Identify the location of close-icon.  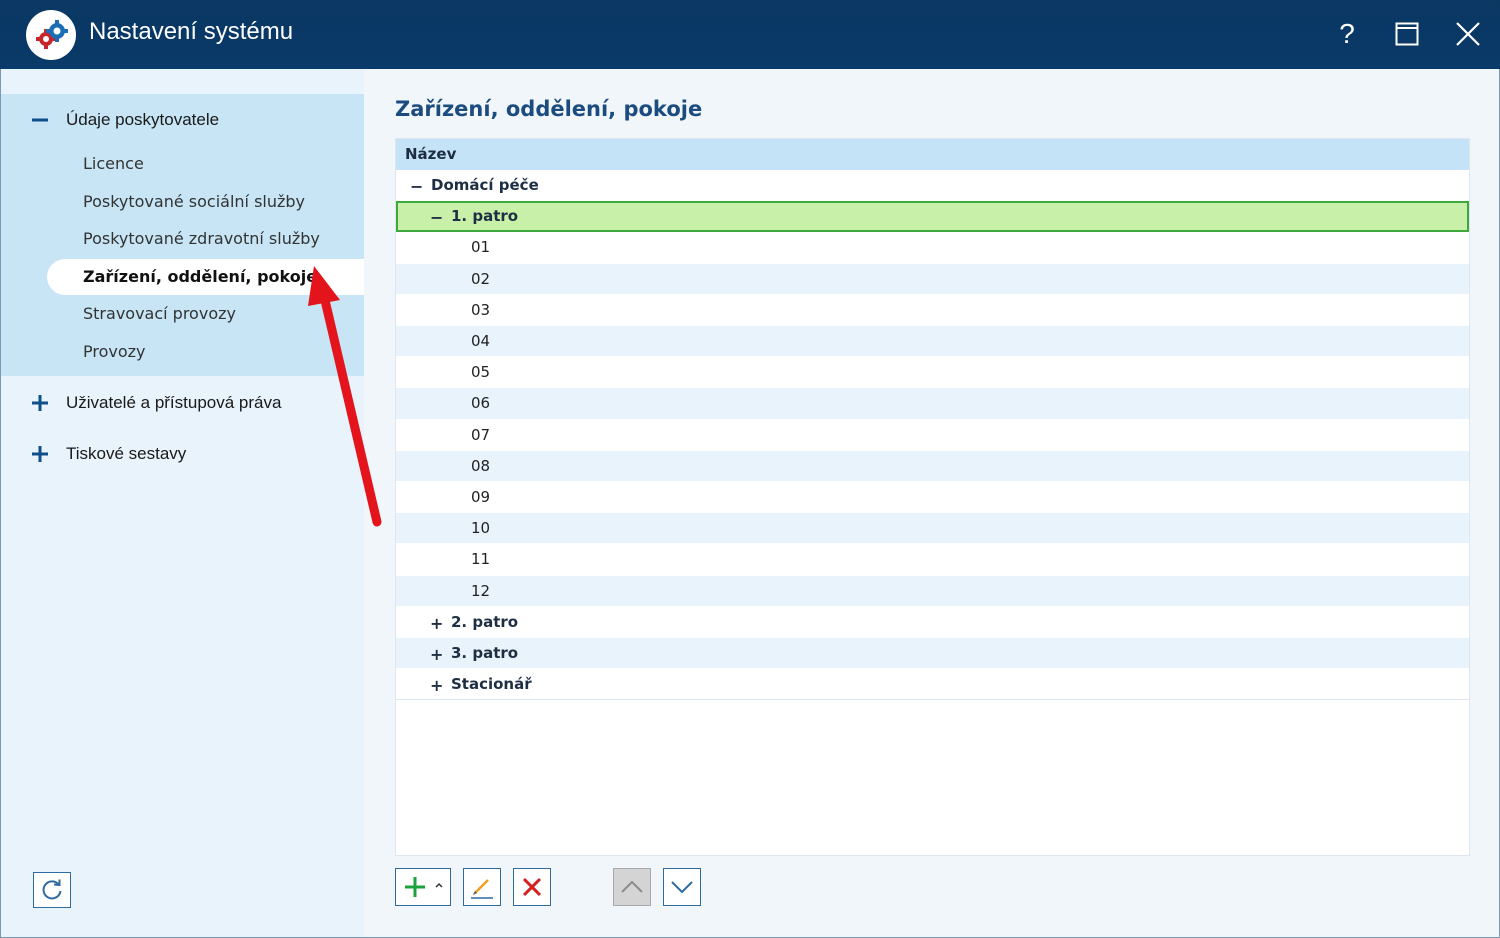
(1468, 34).